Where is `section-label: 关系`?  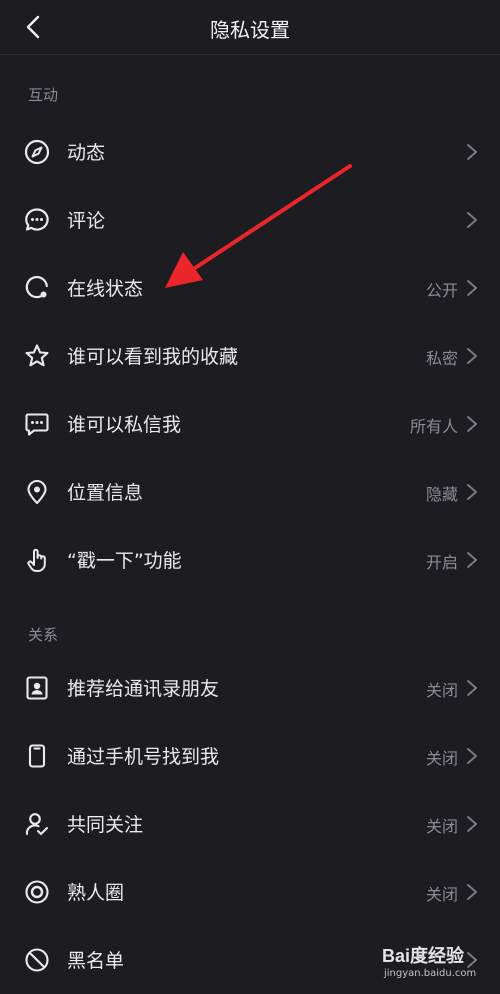 section-label: 关系 is located at coordinates (43, 635).